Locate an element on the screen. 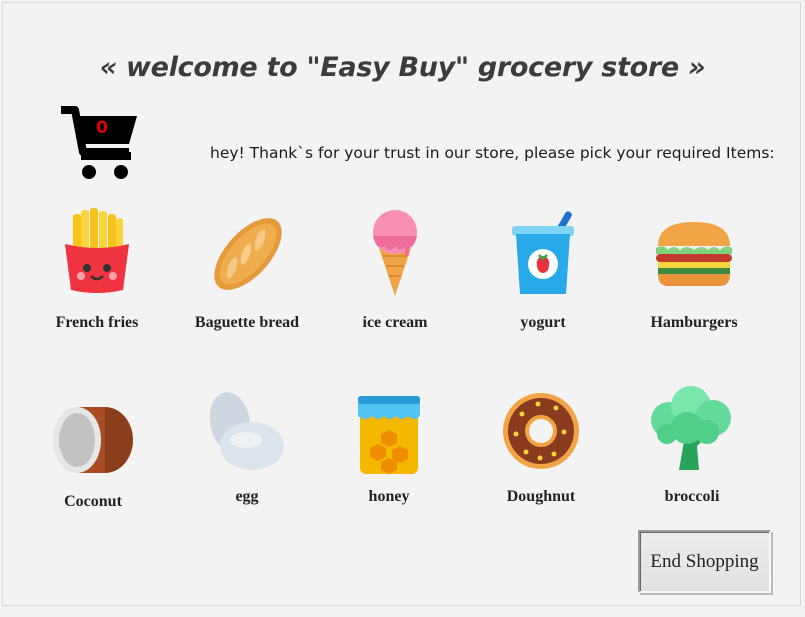  cart-count: 0 is located at coordinates (102, 128).